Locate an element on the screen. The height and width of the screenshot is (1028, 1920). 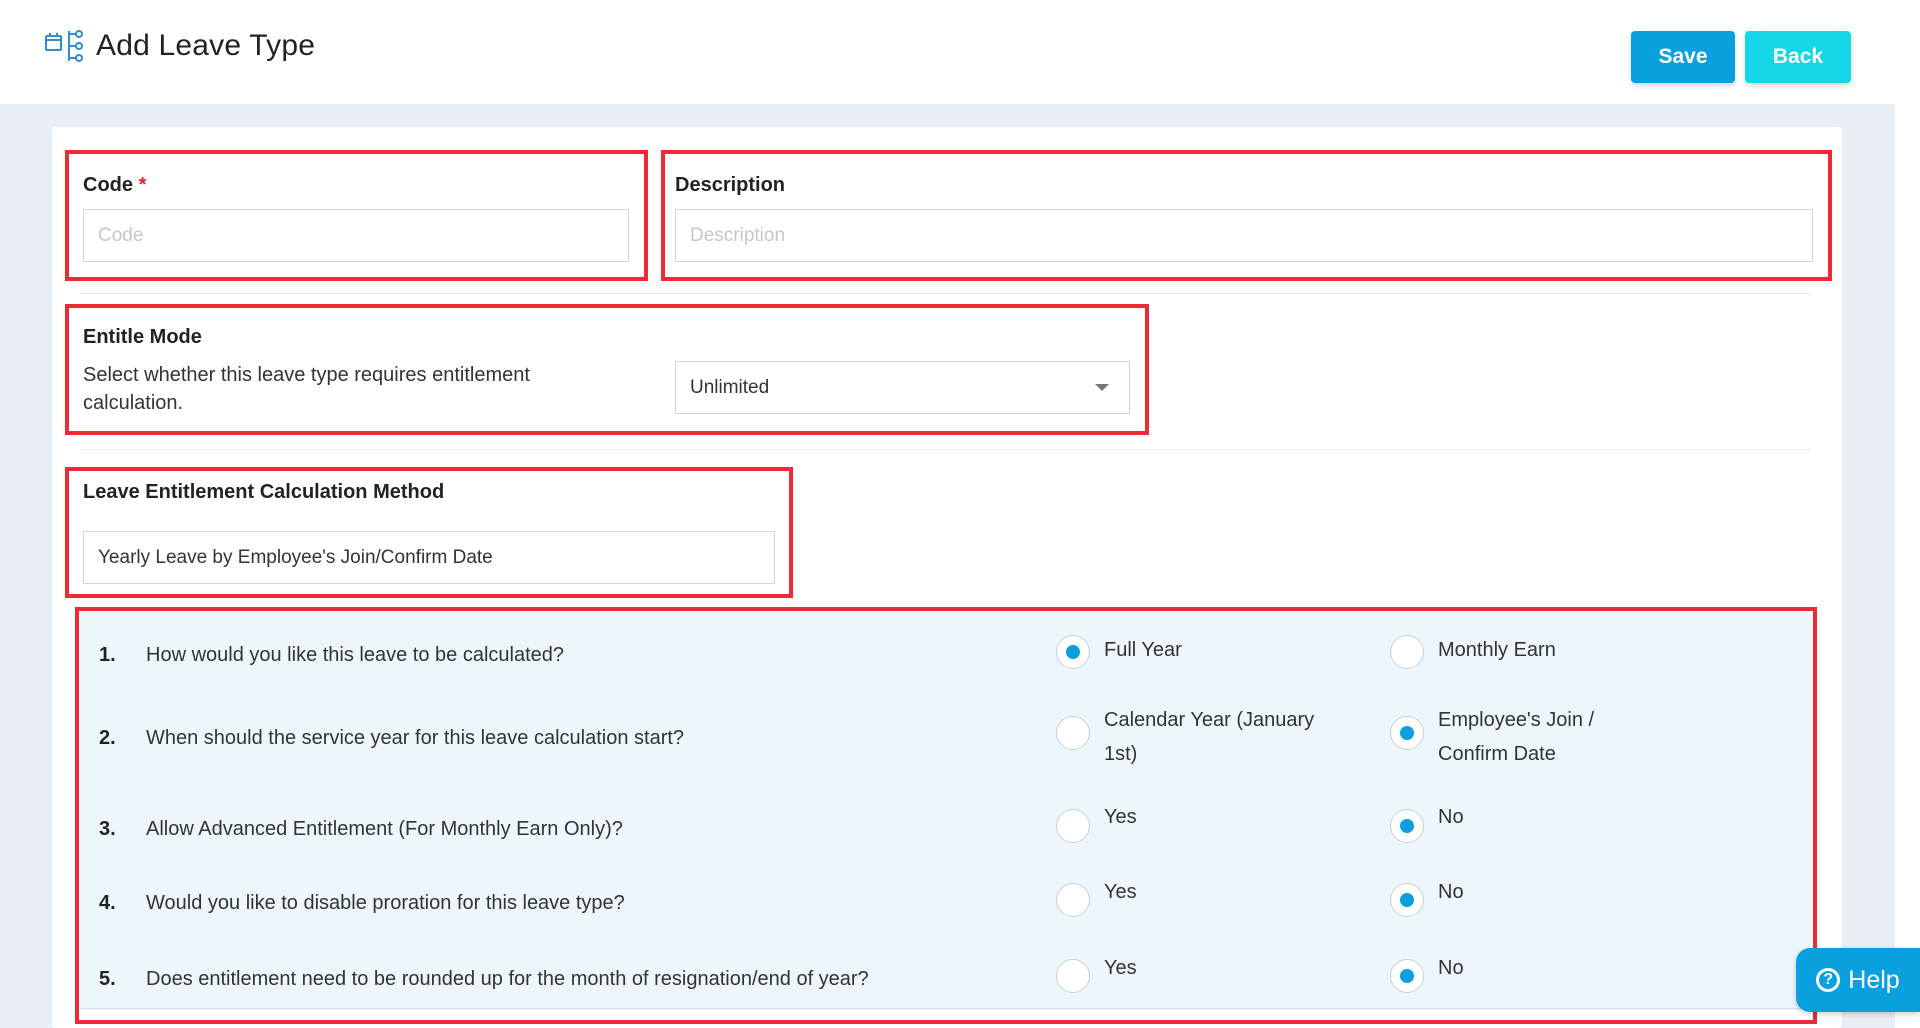
code-input: Code is located at coordinates (356, 235).